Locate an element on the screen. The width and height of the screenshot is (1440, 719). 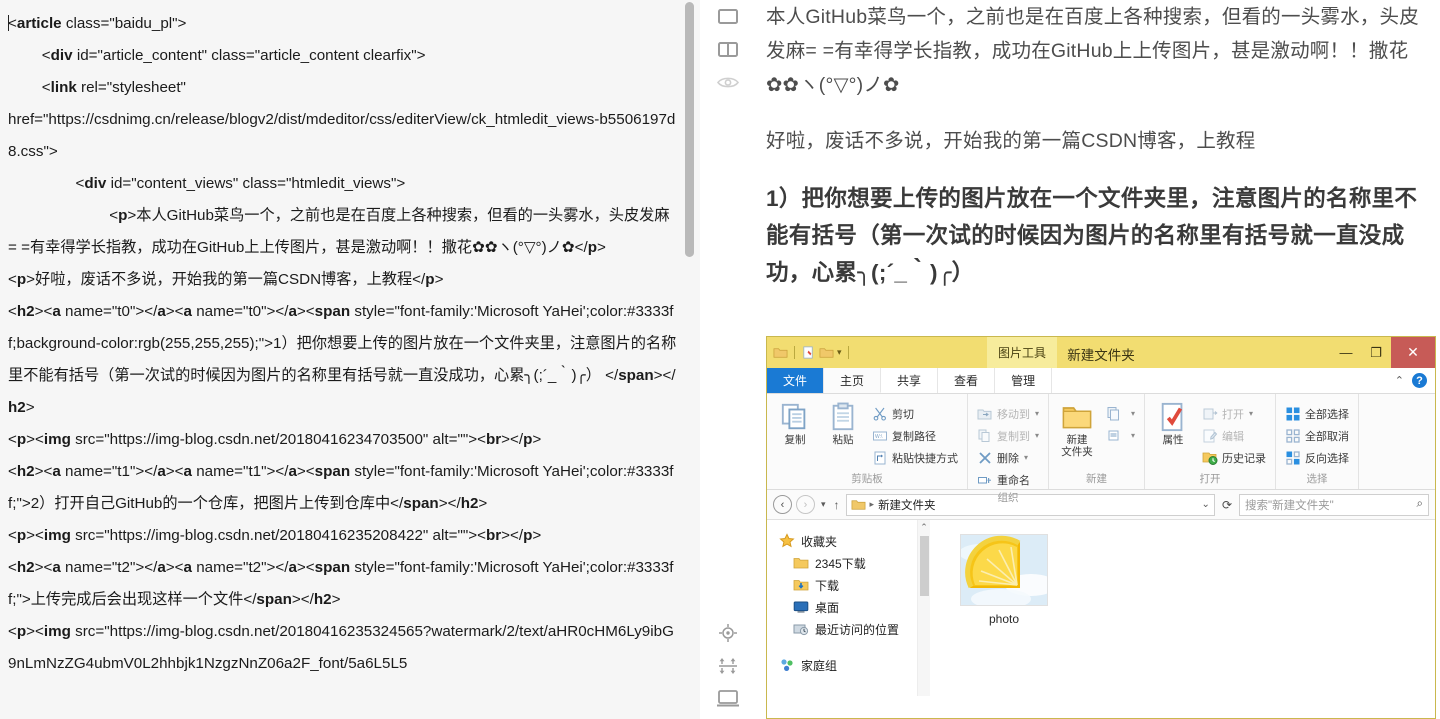
qat-chevron-down-icon: ▾ is located at coordinates (839, 352).